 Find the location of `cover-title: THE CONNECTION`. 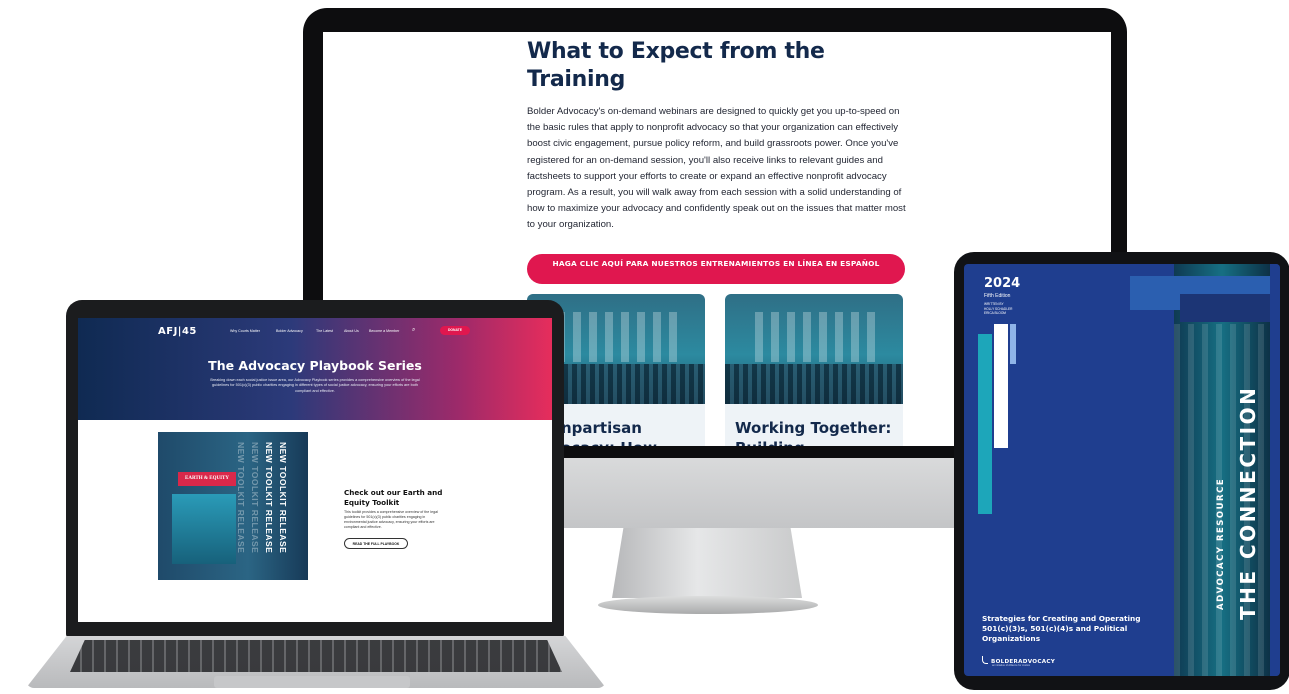

cover-title: THE CONNECTION is located at coordinates (1248, 502).